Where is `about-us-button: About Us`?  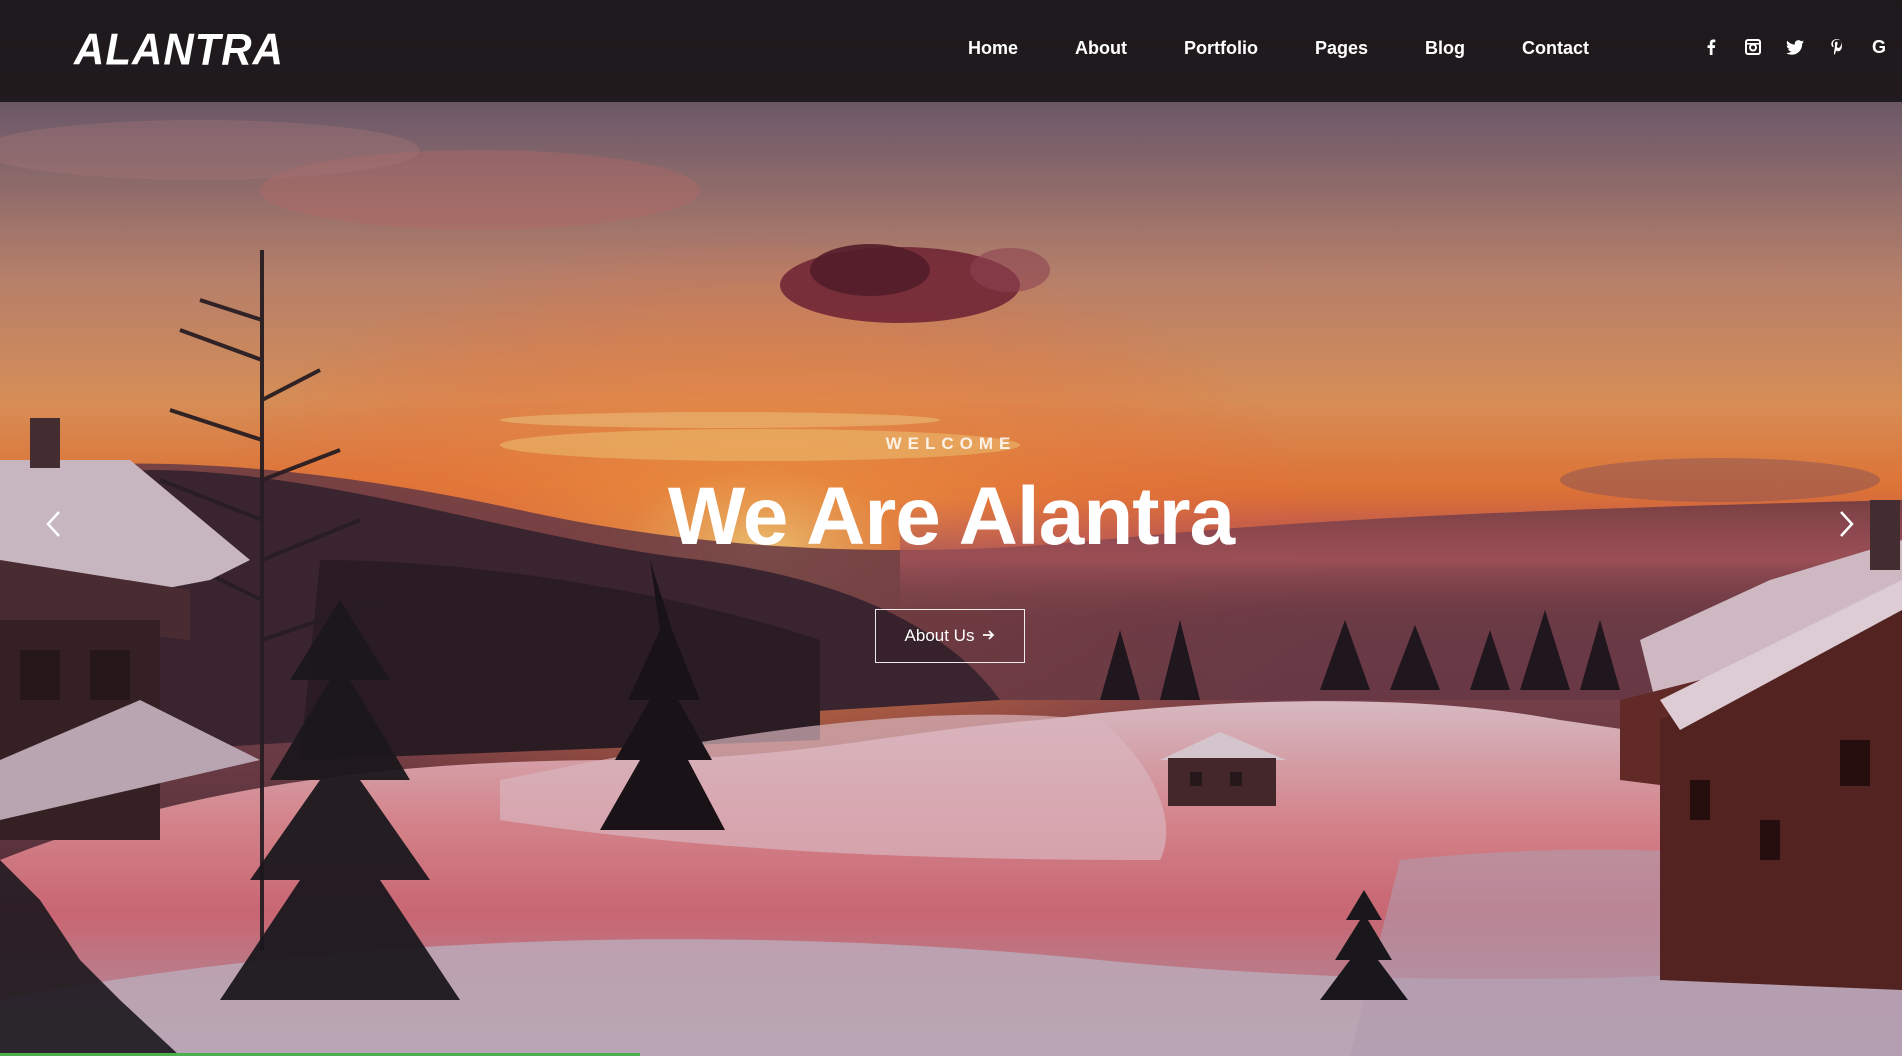
about-us-button: About Us is located at coordinates (950, 636).